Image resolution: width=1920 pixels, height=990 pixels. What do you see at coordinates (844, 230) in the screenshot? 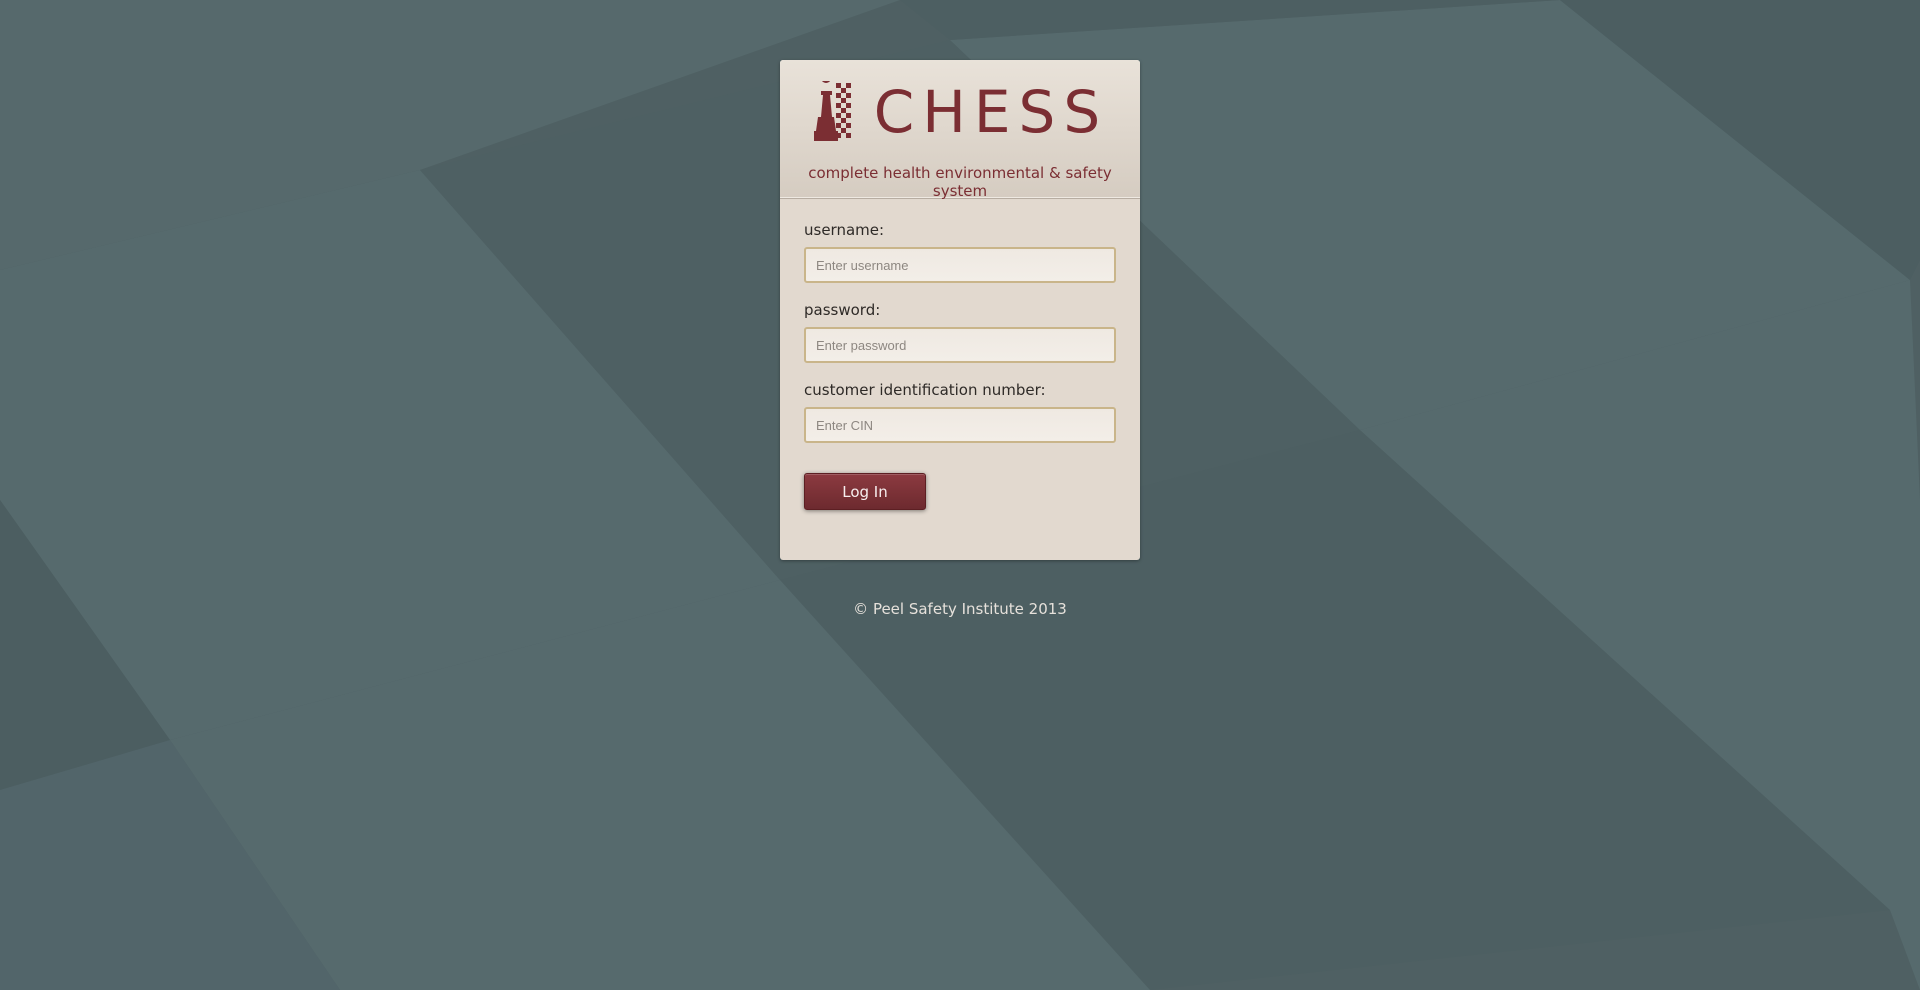
I see `username-label: username:` at bounding box center [844, 230].